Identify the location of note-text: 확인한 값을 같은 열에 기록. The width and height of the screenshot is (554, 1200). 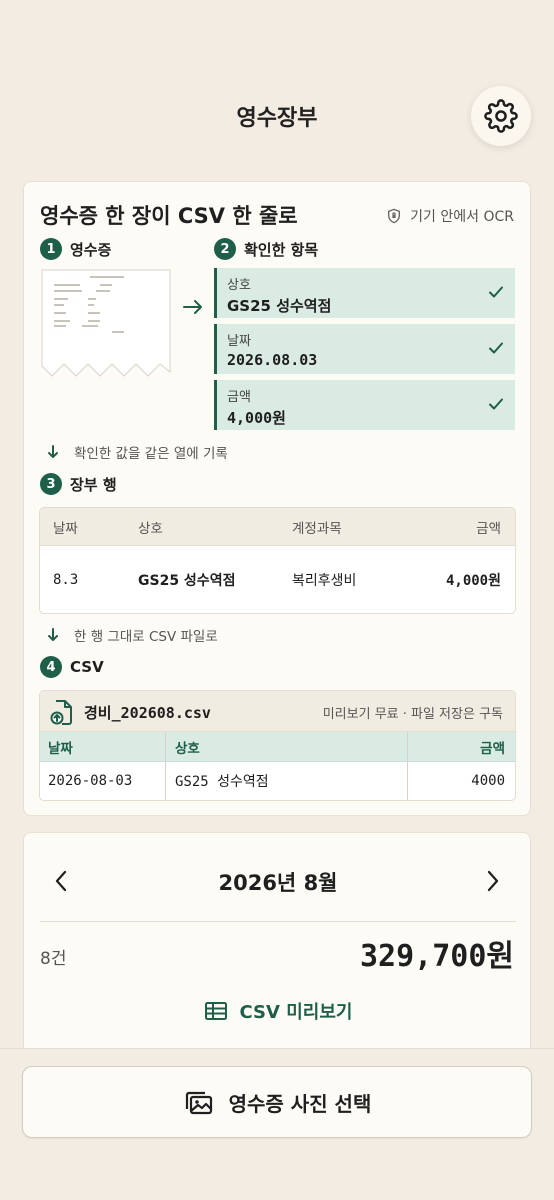
(151, 454).